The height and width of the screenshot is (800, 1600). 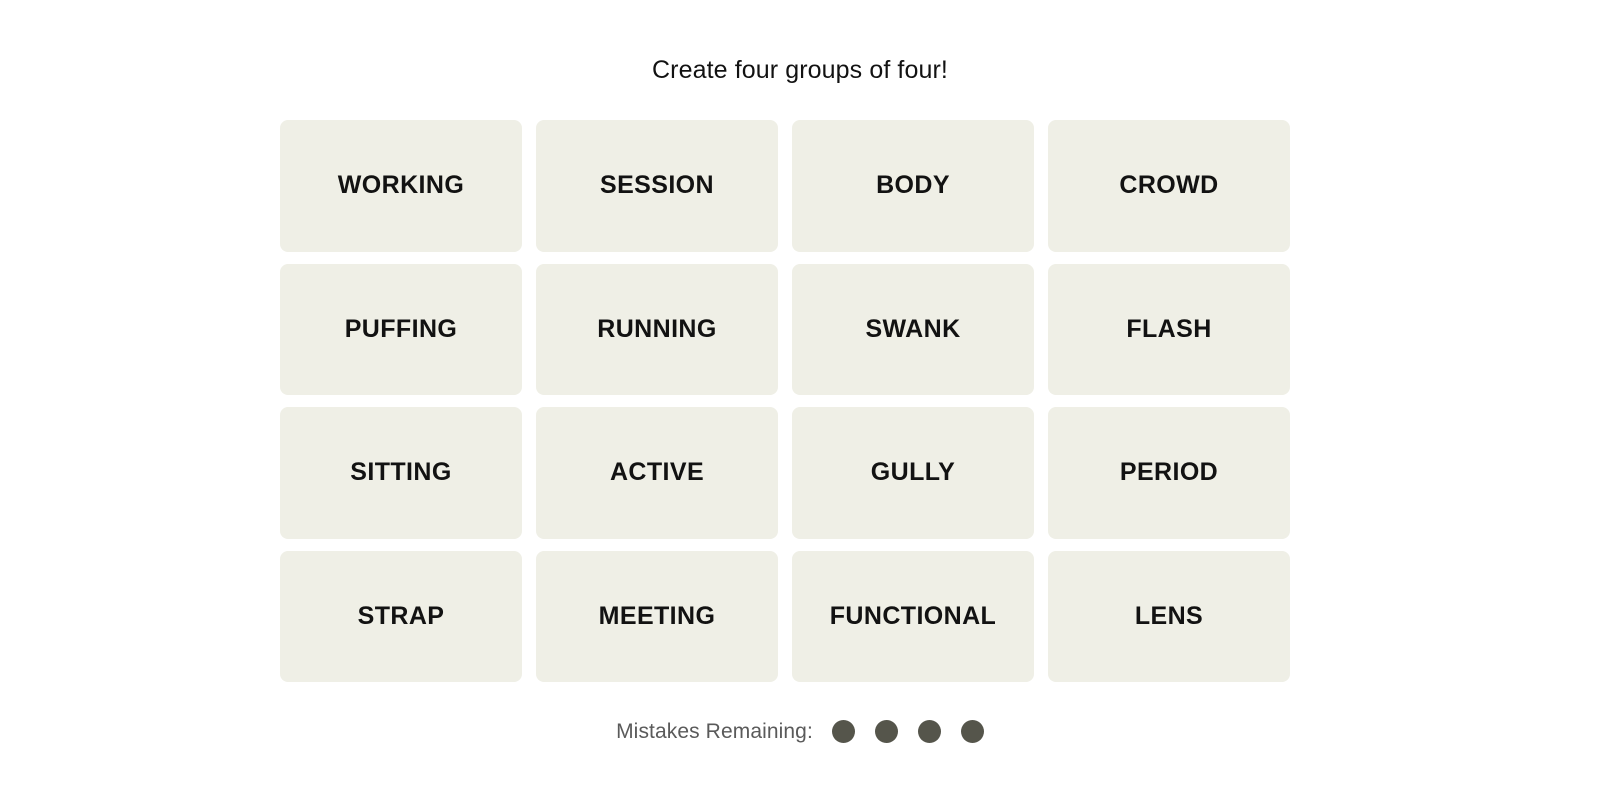 I want to click on word-tile: PUFFING, so click(x=401, y=329).